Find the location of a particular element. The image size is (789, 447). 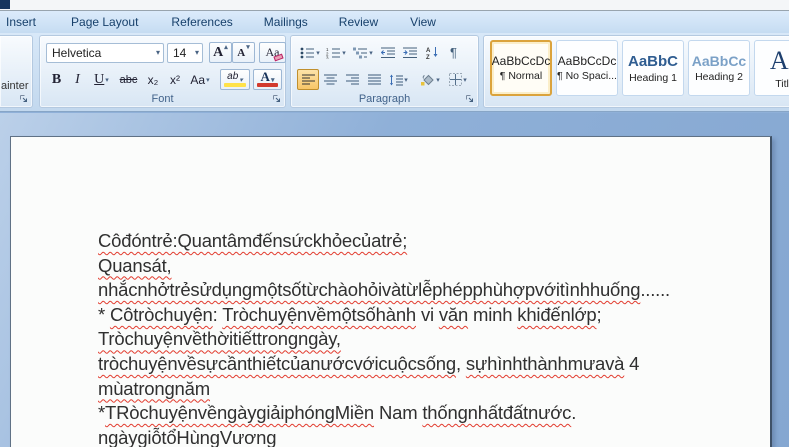

sort-az-icon: A Z is located at coordinates (431, 53).